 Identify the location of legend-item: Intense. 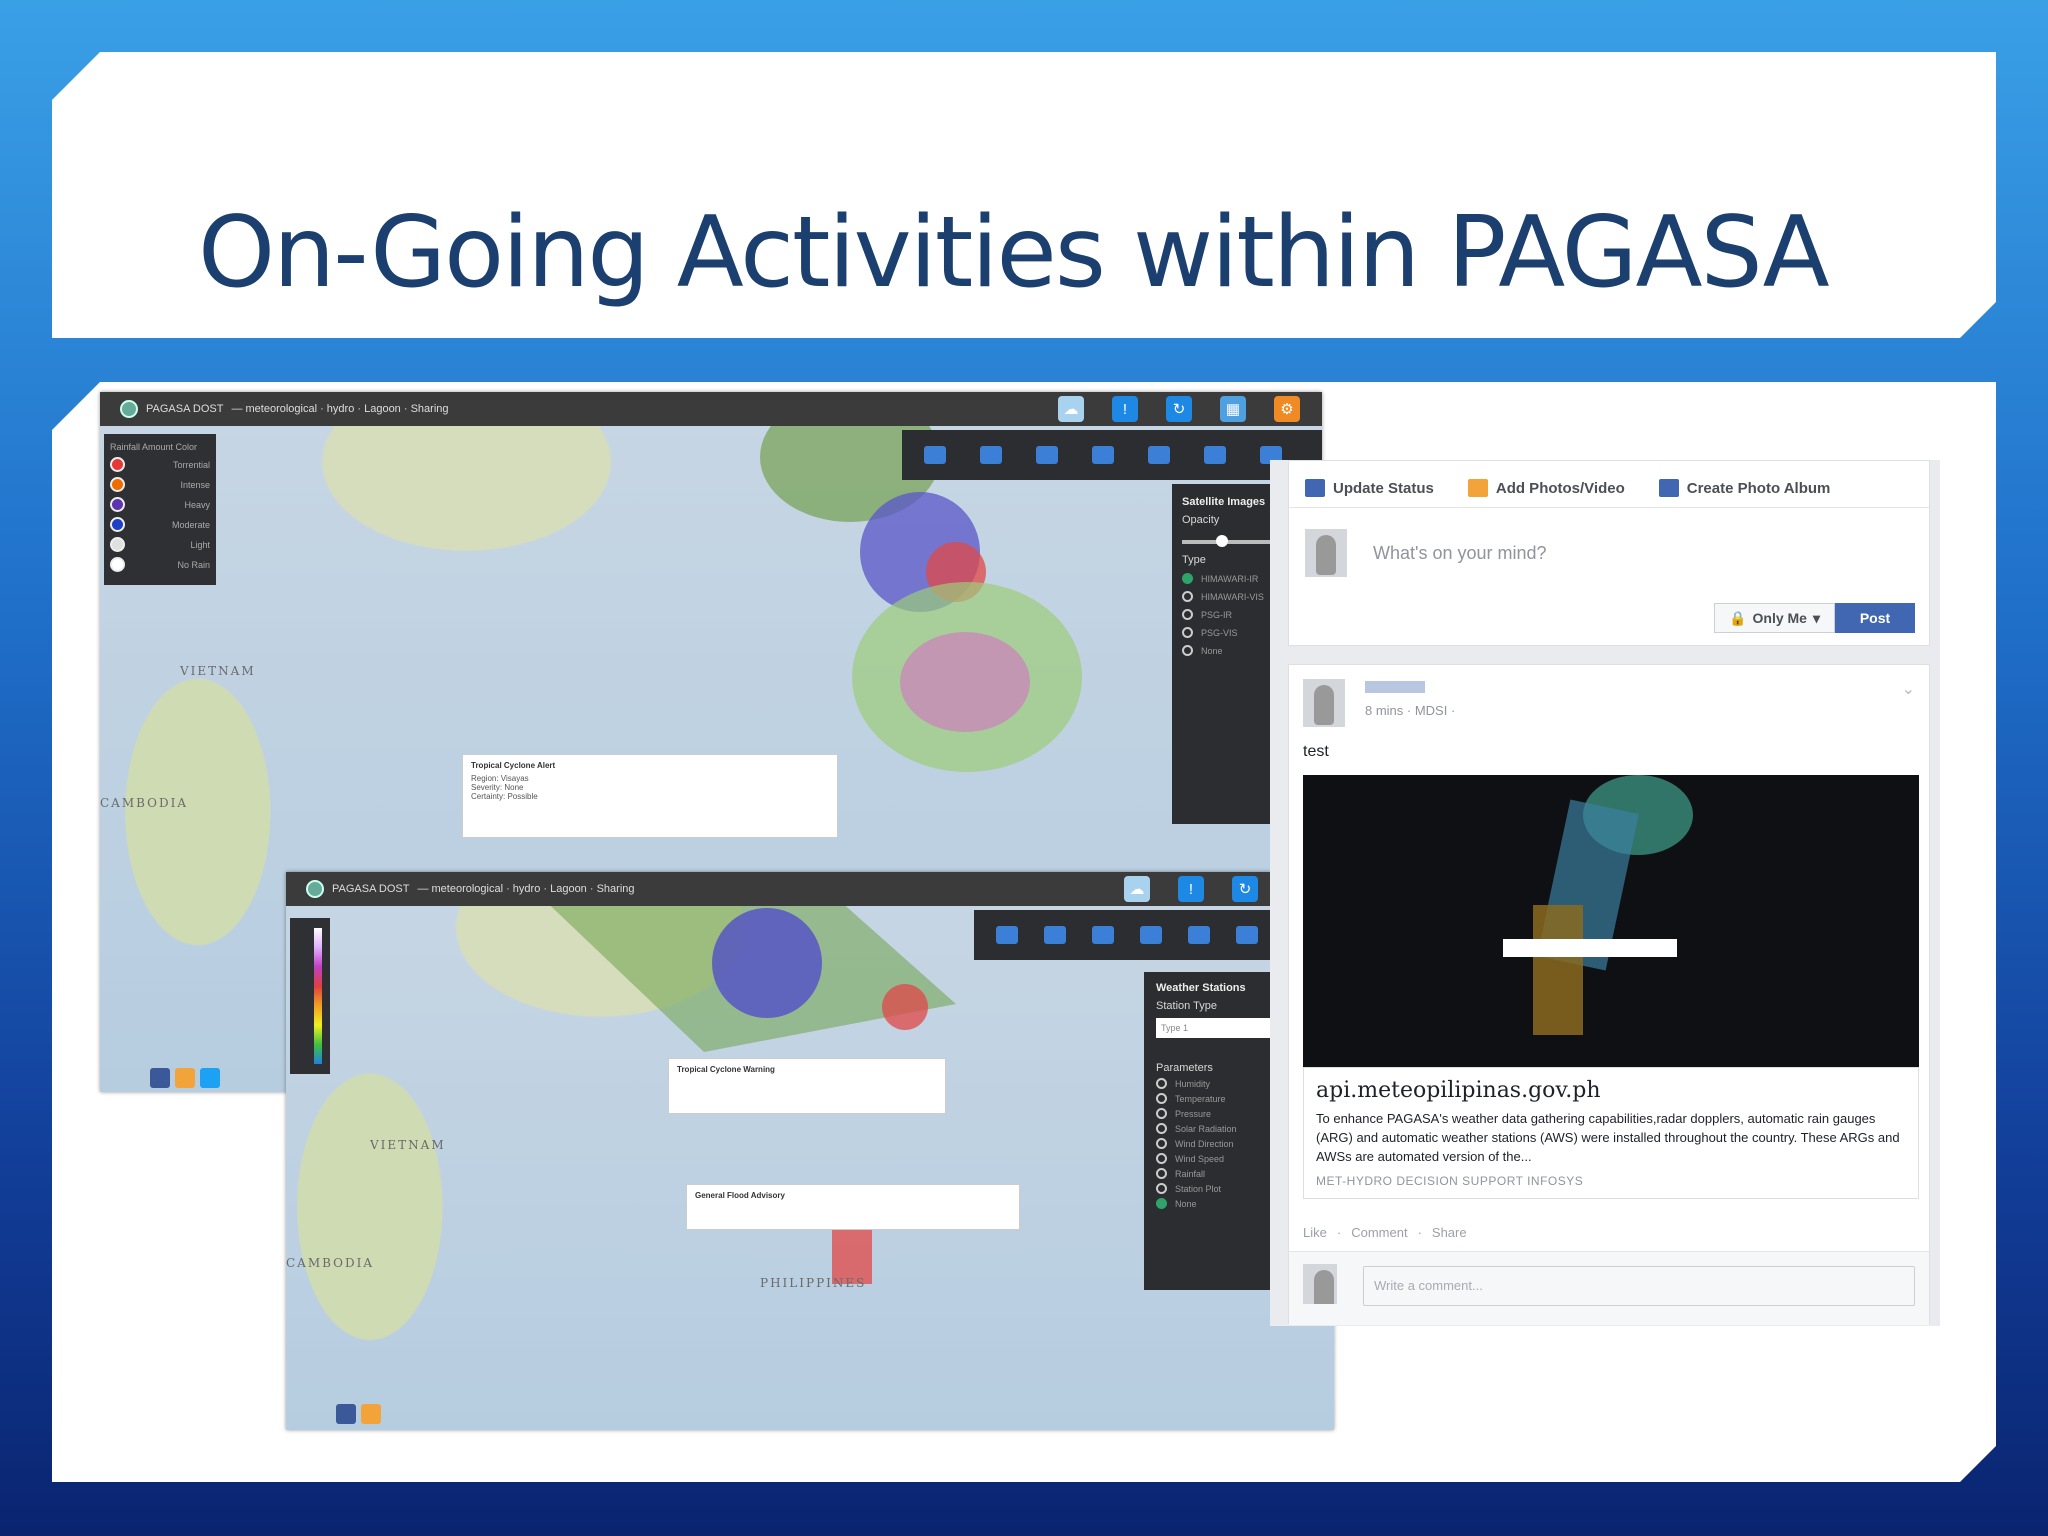
(160, 484).